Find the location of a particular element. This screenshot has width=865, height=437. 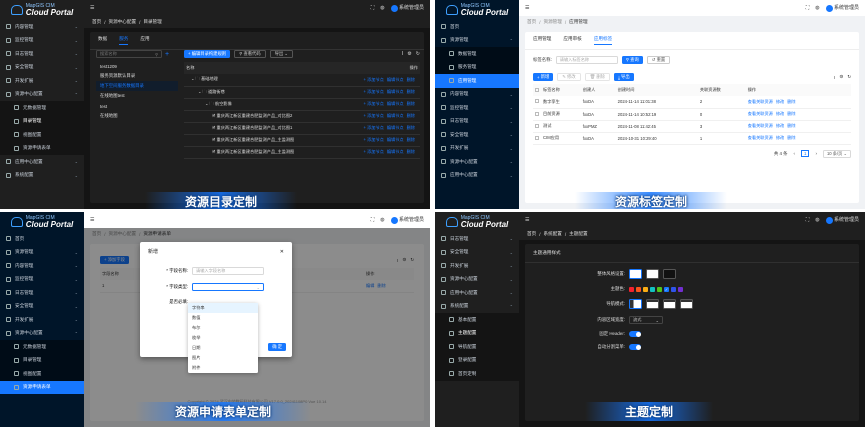

crumb-section: 资源管理 is located at coordinates (552, 22).